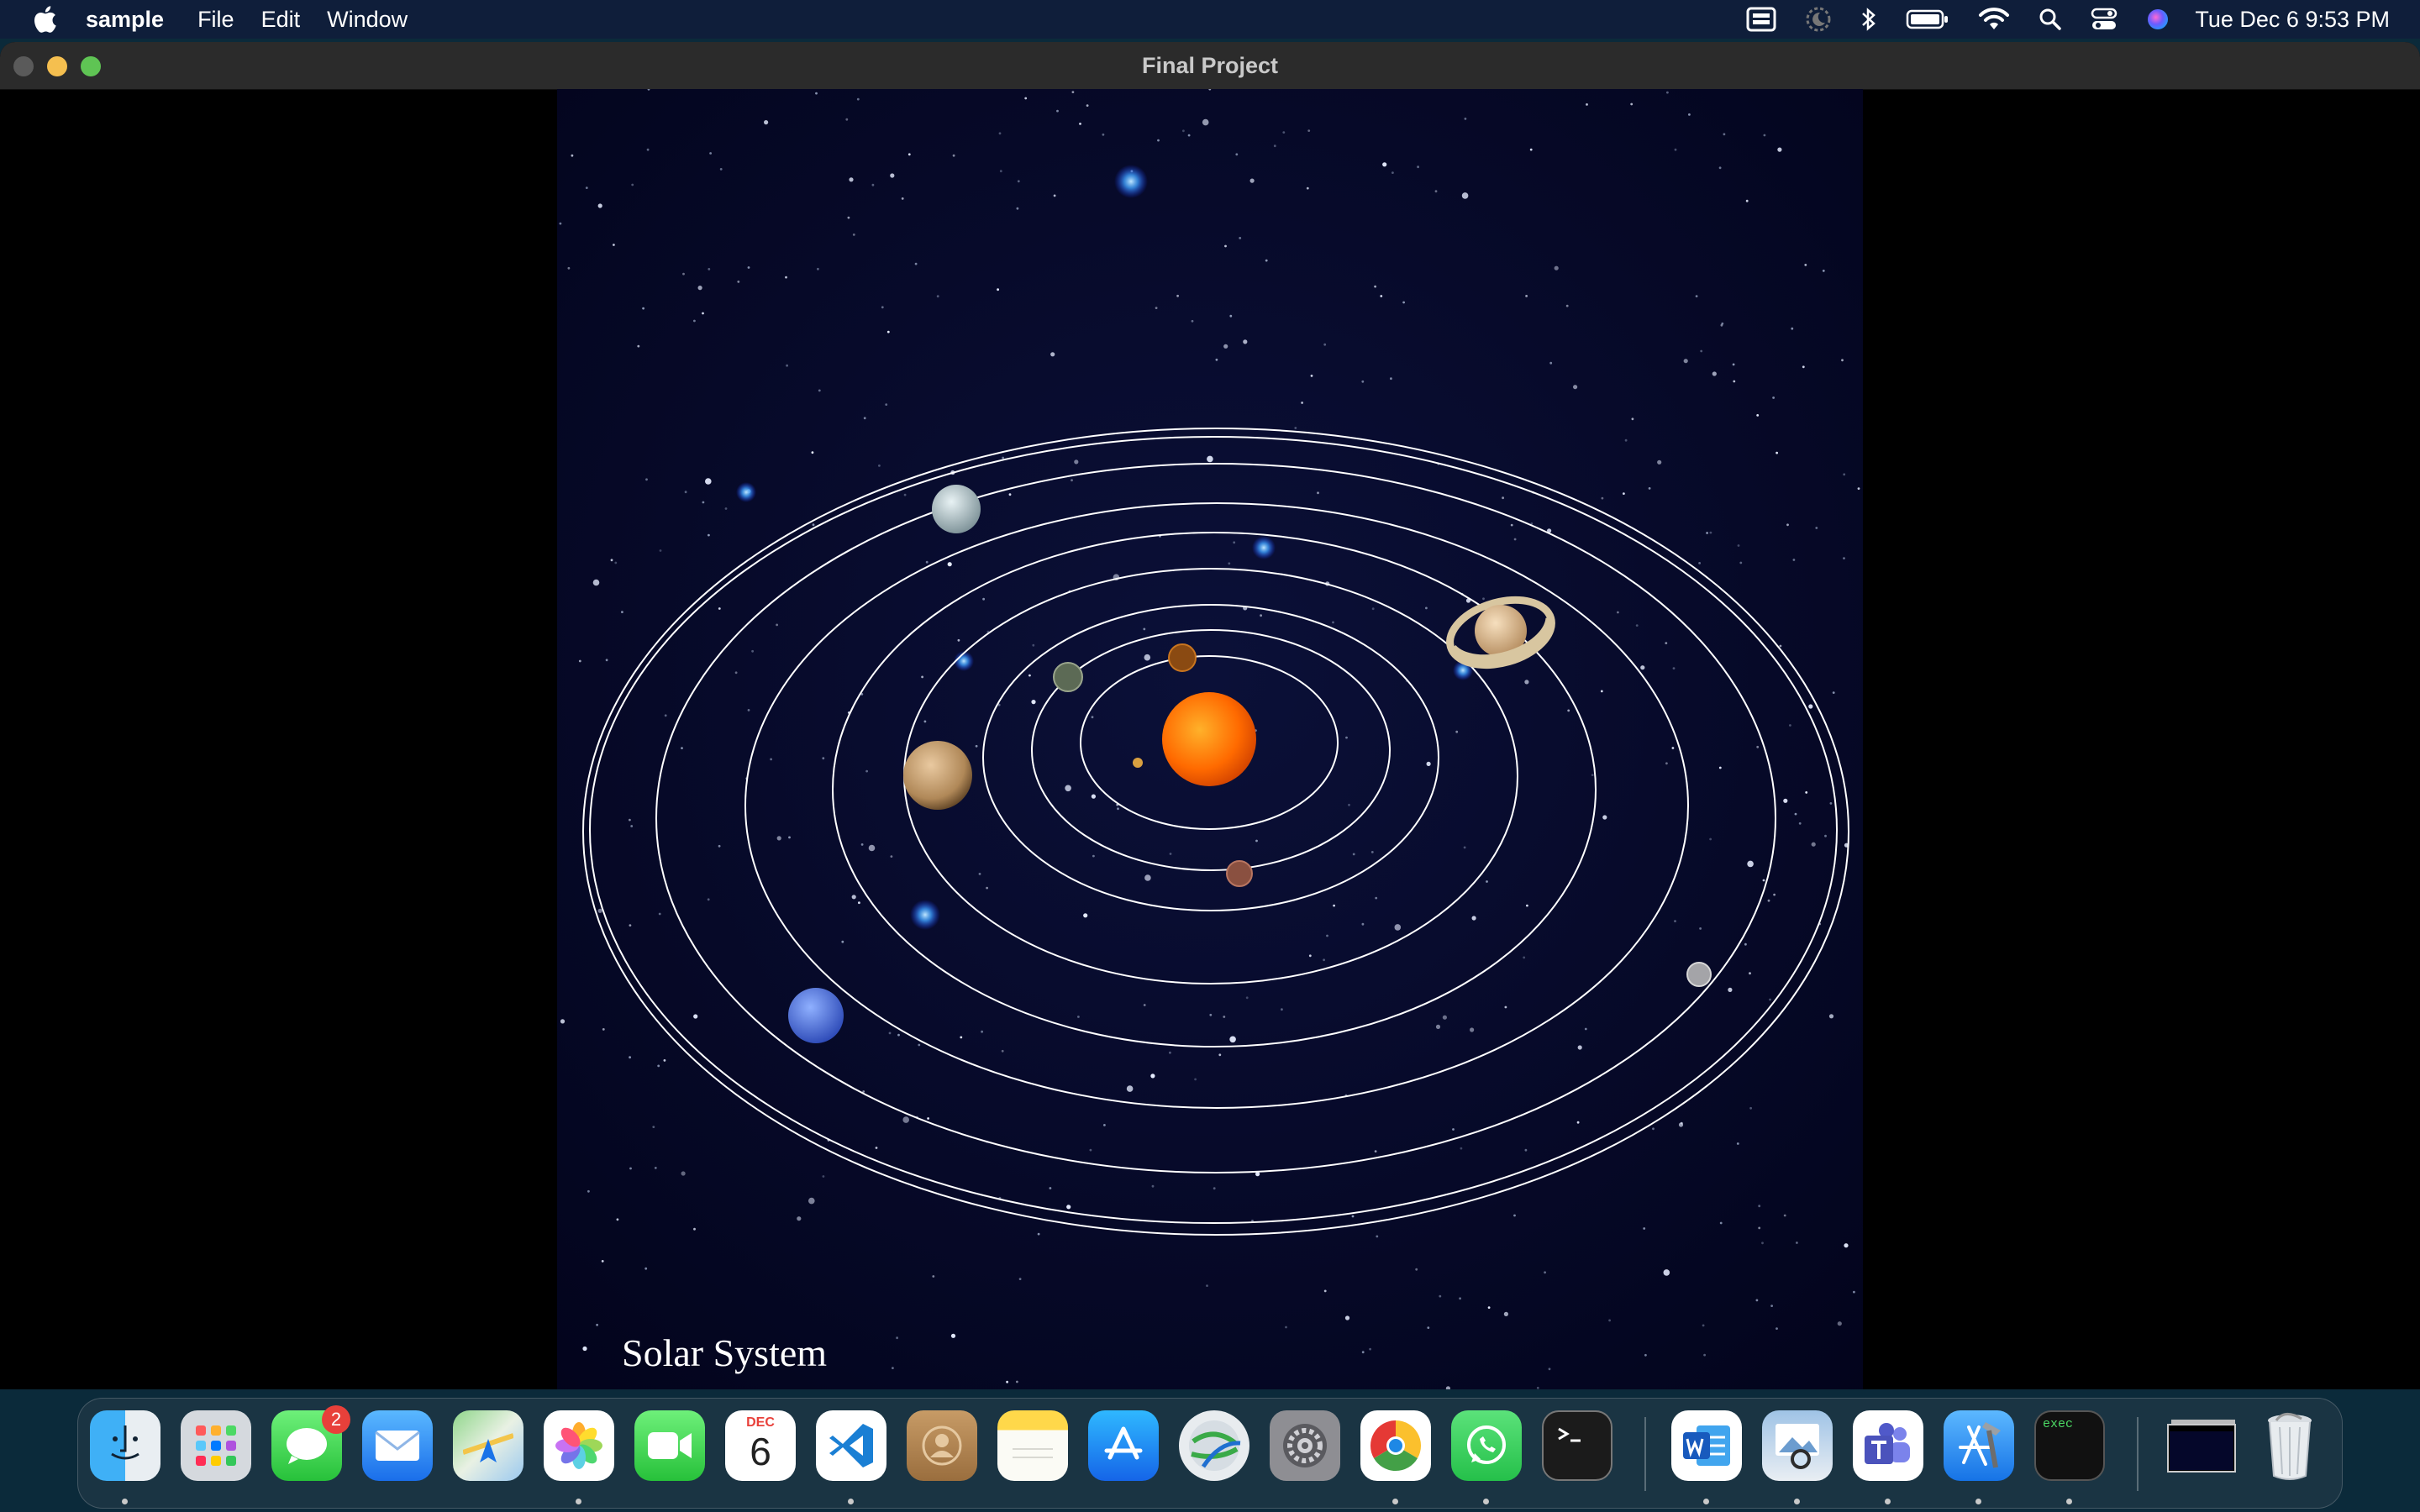  I want to click on dock-finder, so click(125, 1445).